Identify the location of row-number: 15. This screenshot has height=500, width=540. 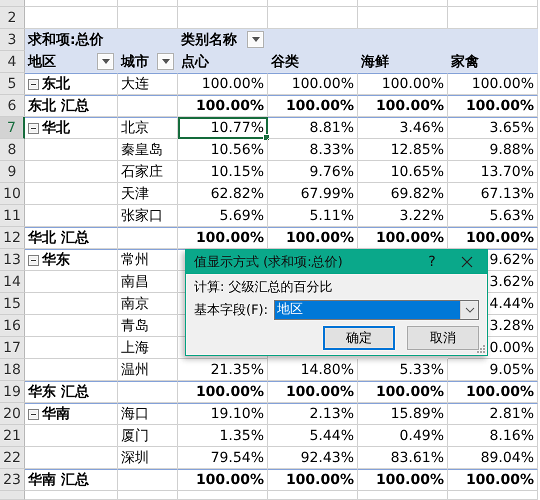
(12, 304).